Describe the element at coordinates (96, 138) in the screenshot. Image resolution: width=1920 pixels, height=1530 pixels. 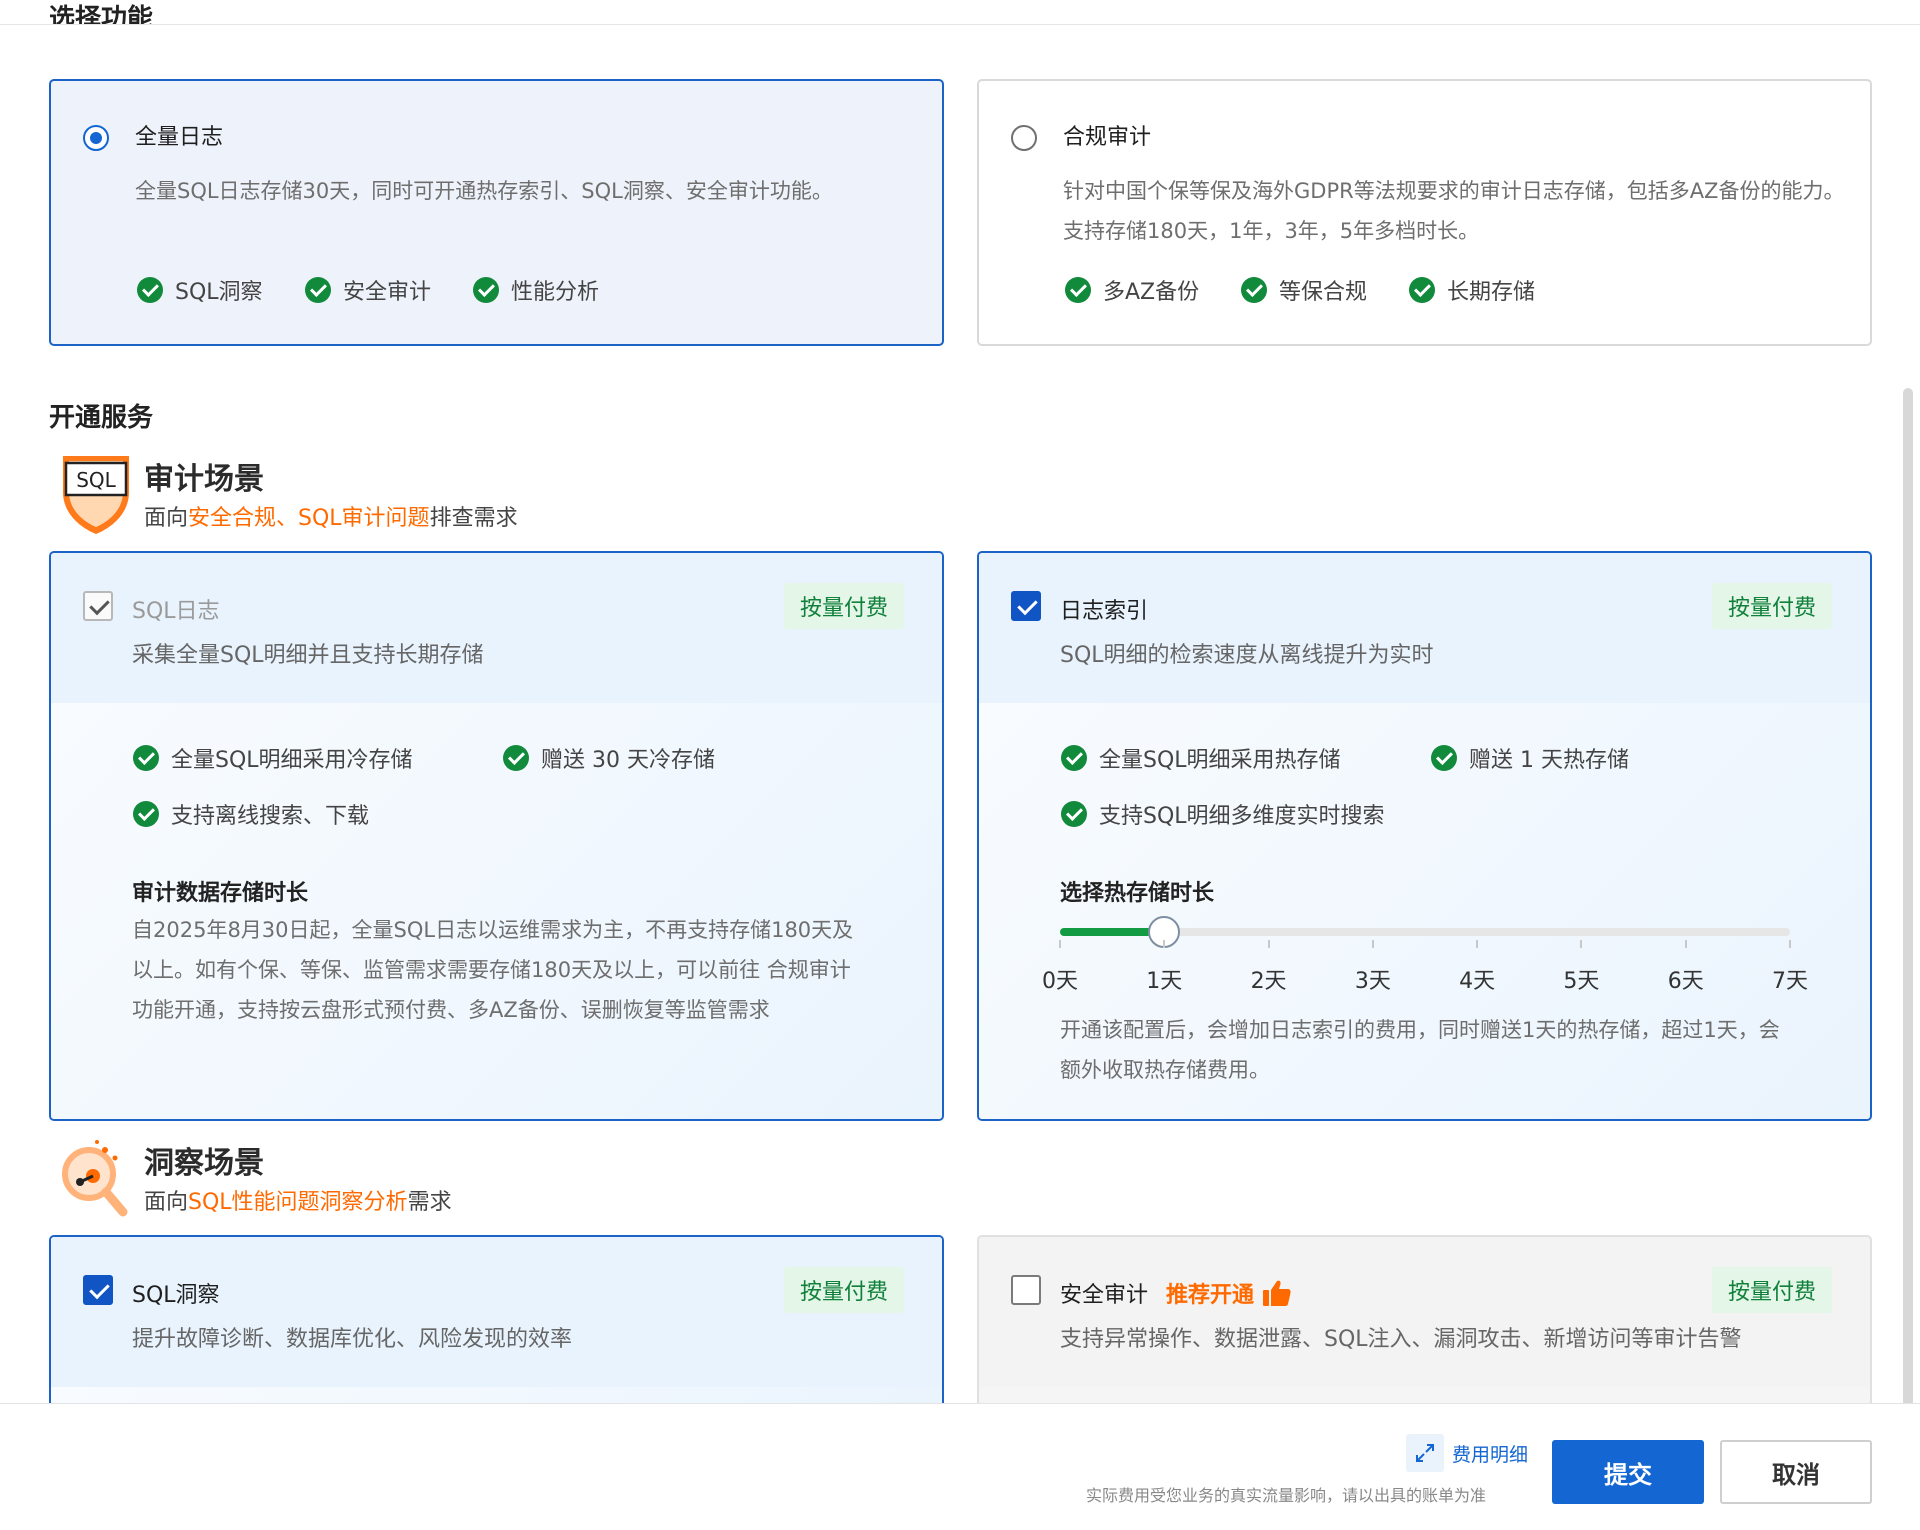
I see `radio-full-log` at that location.